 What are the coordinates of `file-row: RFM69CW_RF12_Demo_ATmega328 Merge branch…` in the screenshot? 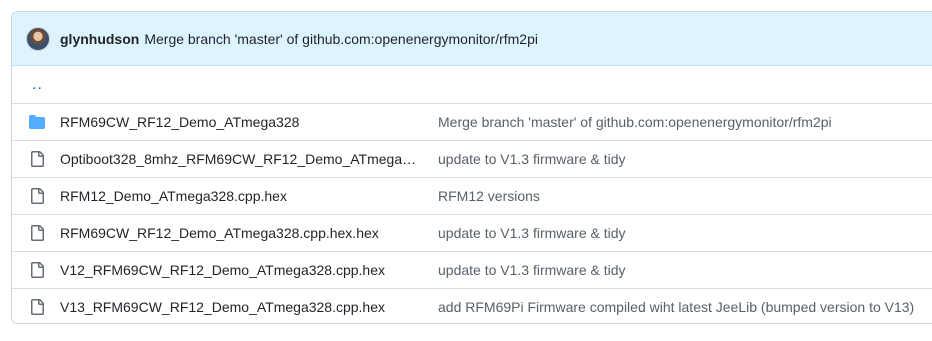 It's located at (472, 121).